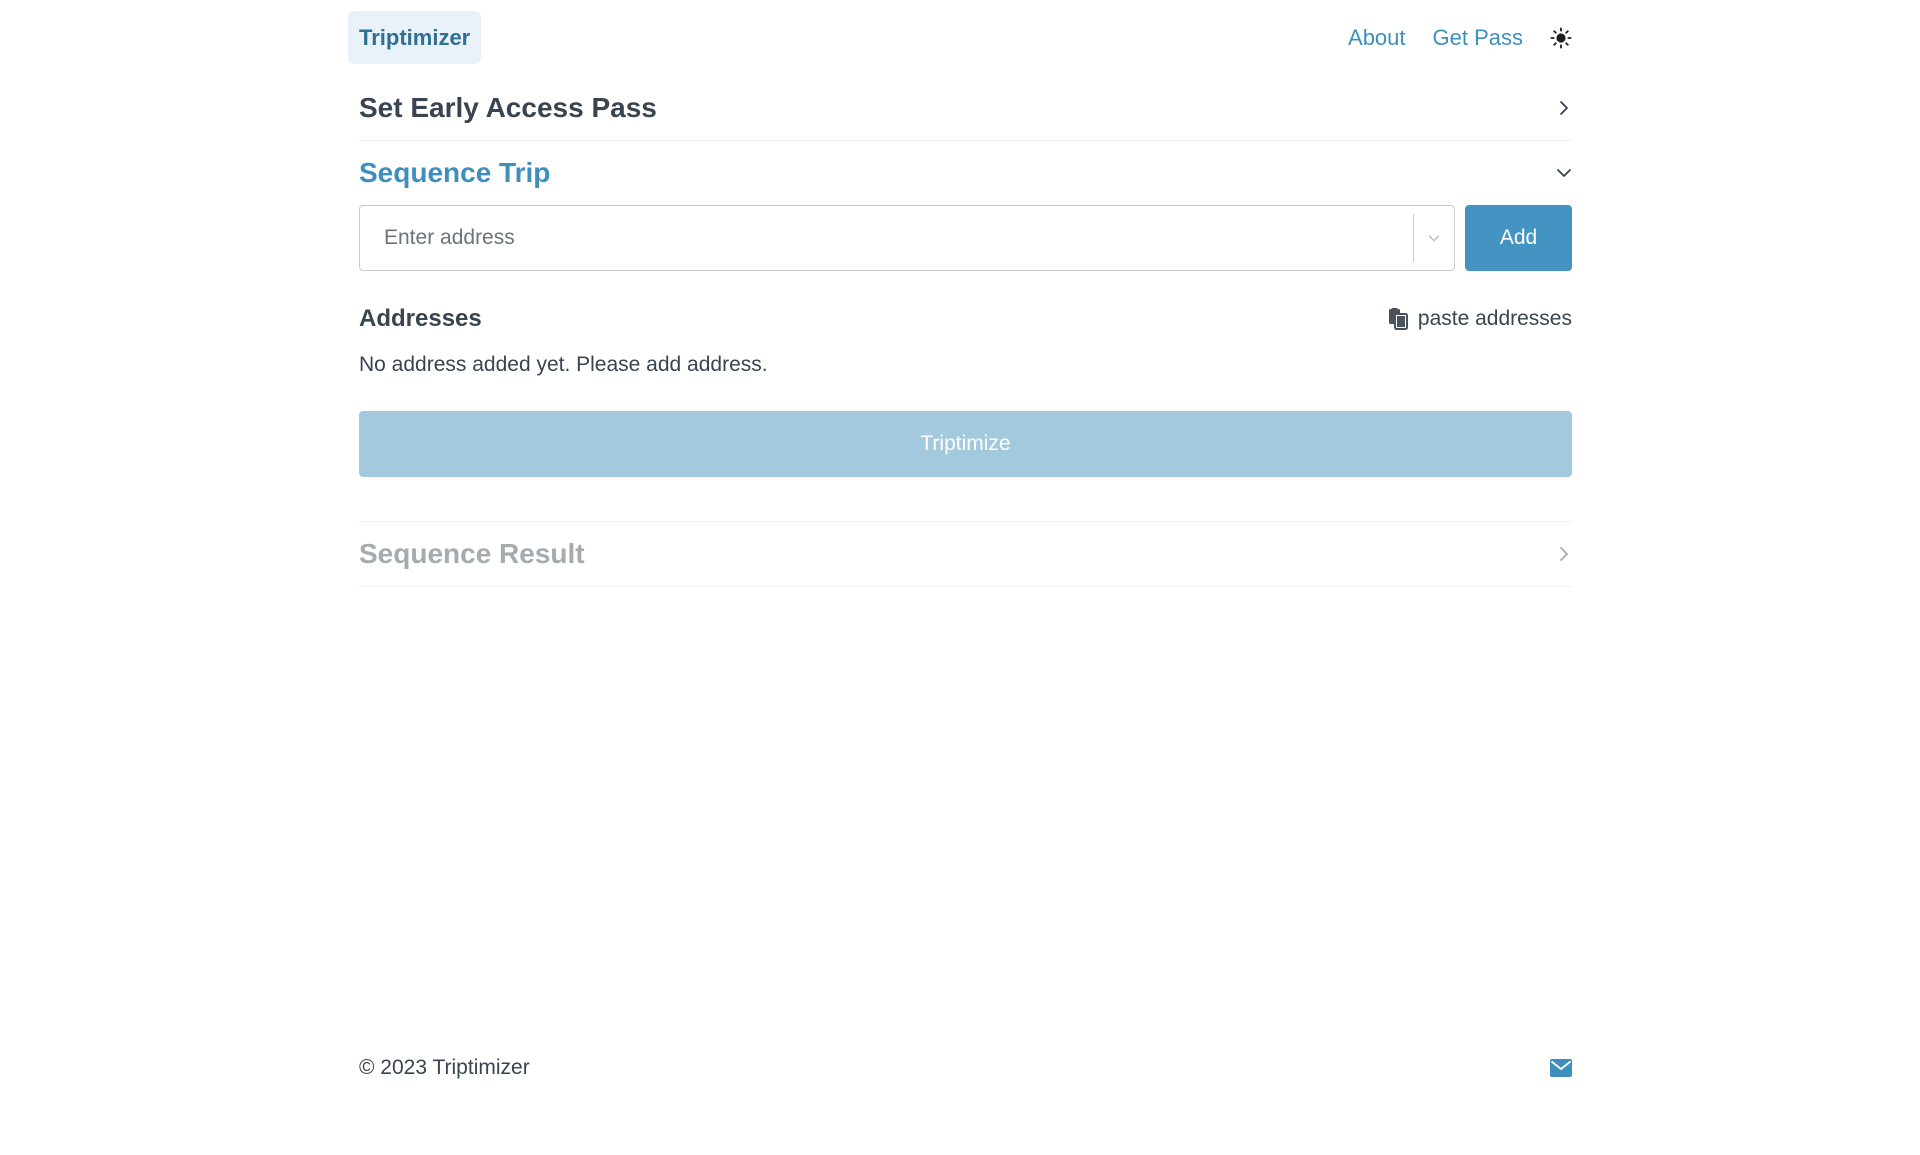 The height and width of the screenshot is (1155, 1920). I want to click on brand-logo: Triptimizer, so click(415, 37).